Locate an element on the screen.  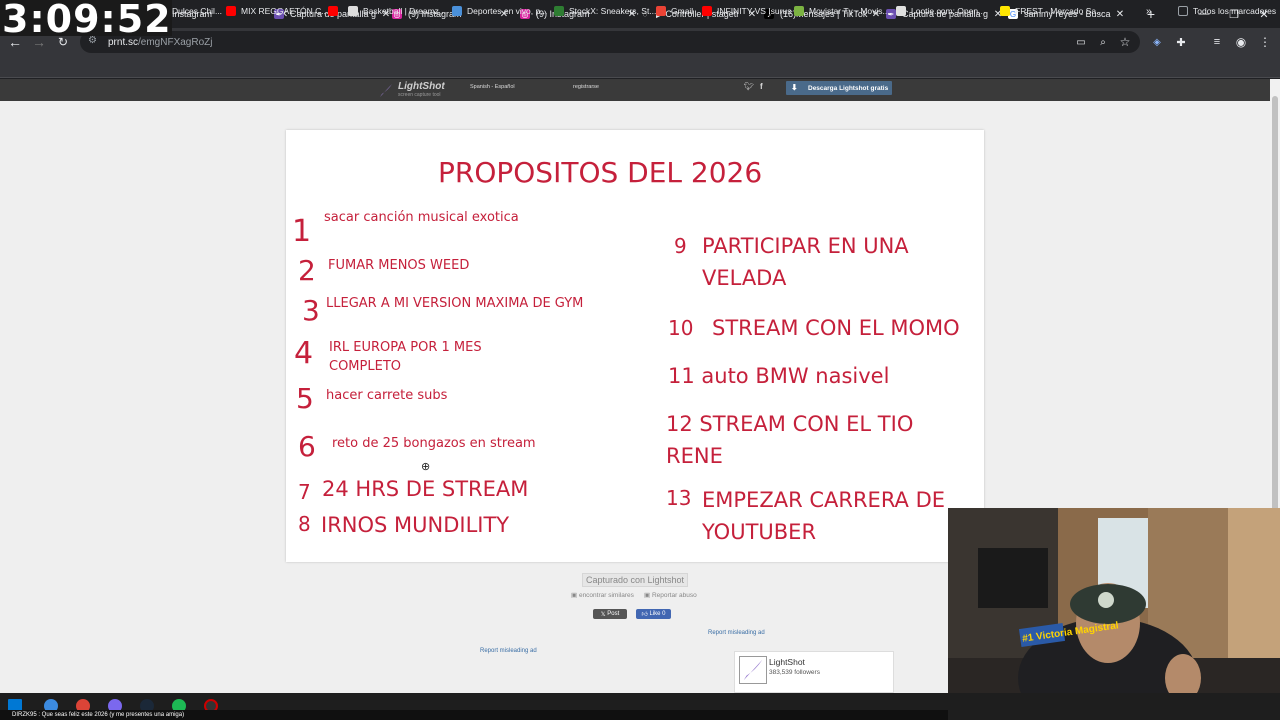
webcam-feed: #1 Victoria Magistral is located at coordinates (1114, 614).